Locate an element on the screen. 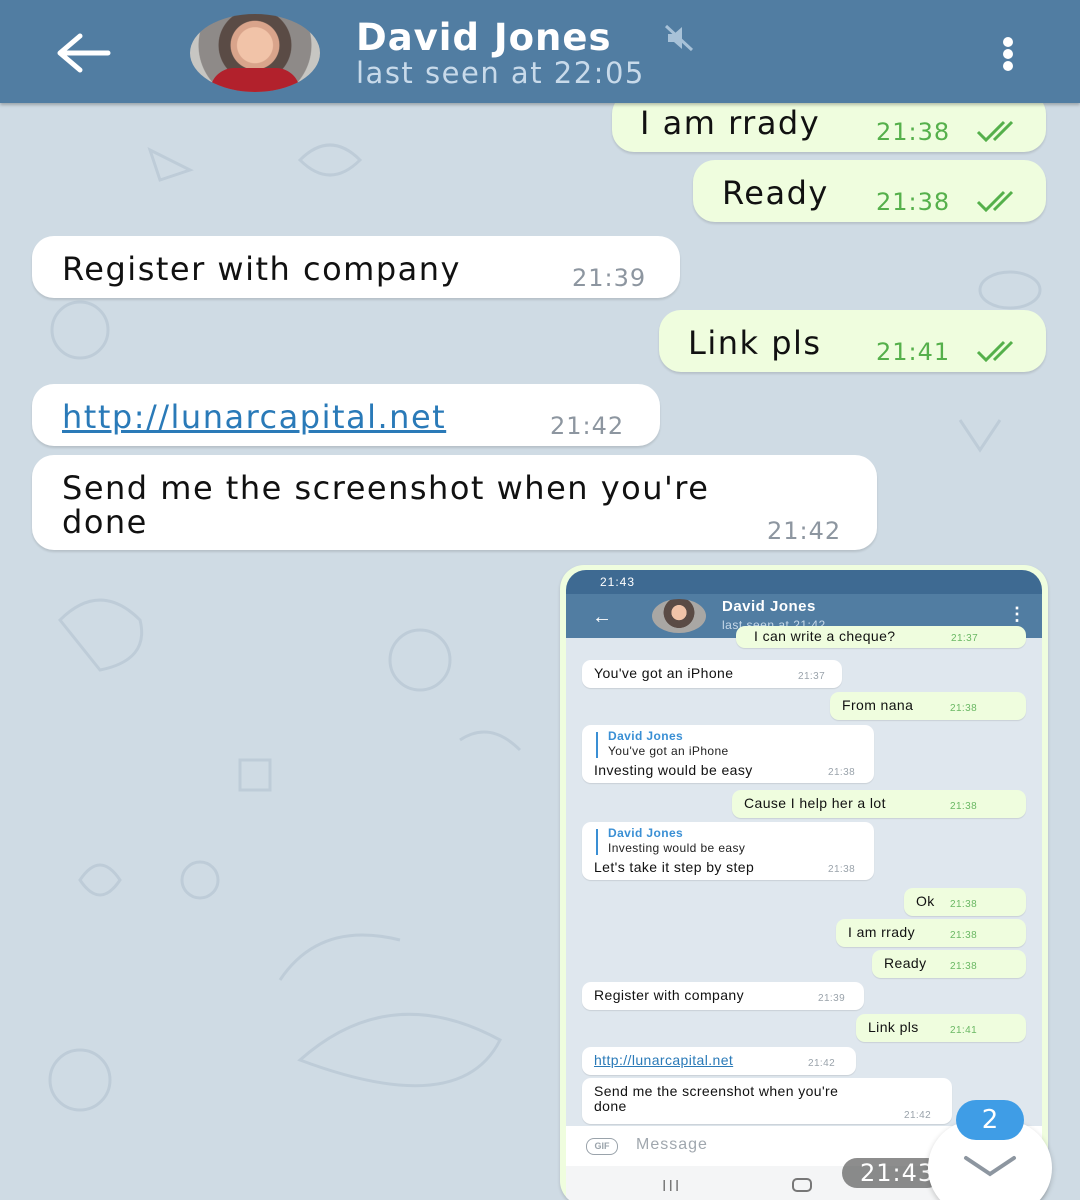 The image size is (1080, 1200). screenshot-message-placeholder: Message is located at coordinates (672, 1144).